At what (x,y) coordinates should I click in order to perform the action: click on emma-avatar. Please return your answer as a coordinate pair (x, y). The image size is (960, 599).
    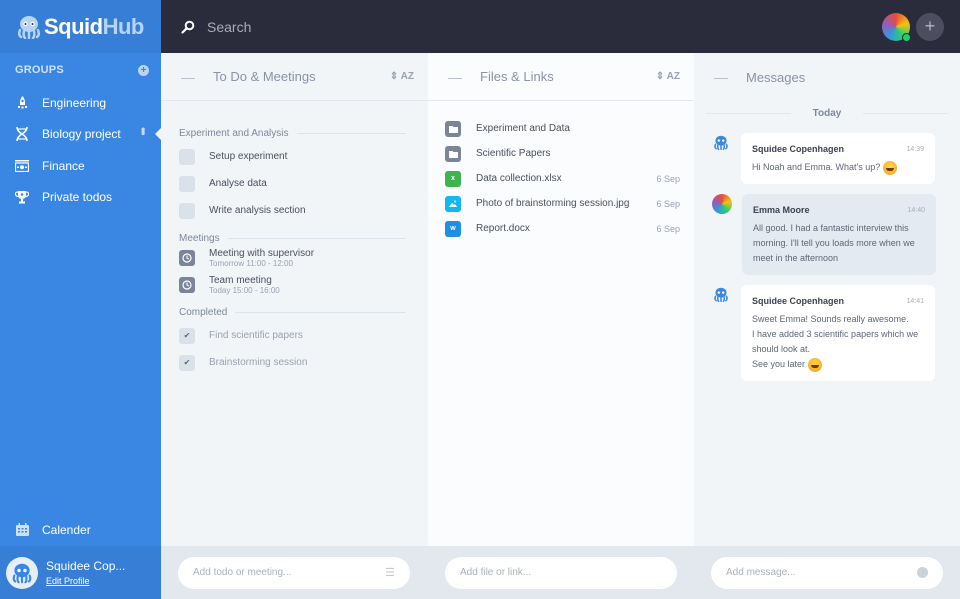
    Looking at the image, I should click on (722, 204).